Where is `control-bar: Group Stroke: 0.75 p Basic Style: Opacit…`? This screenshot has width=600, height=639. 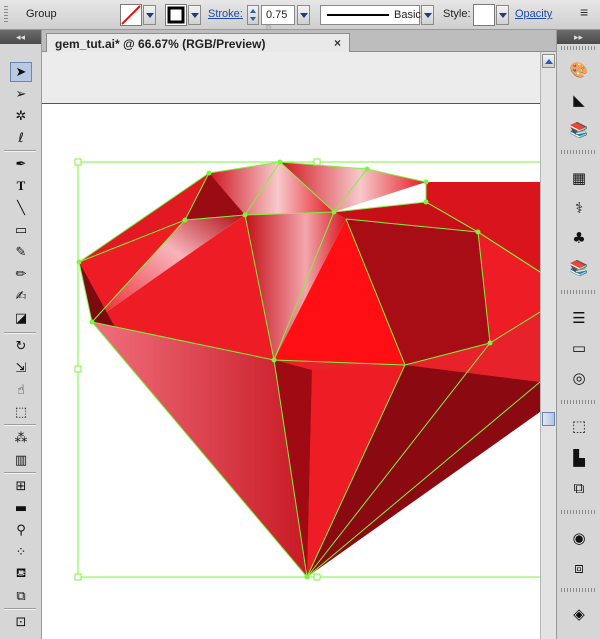
control-bar: Group Stroke: 0.75 p Basic Style: Opacit… is located at coordinates (300, 16).